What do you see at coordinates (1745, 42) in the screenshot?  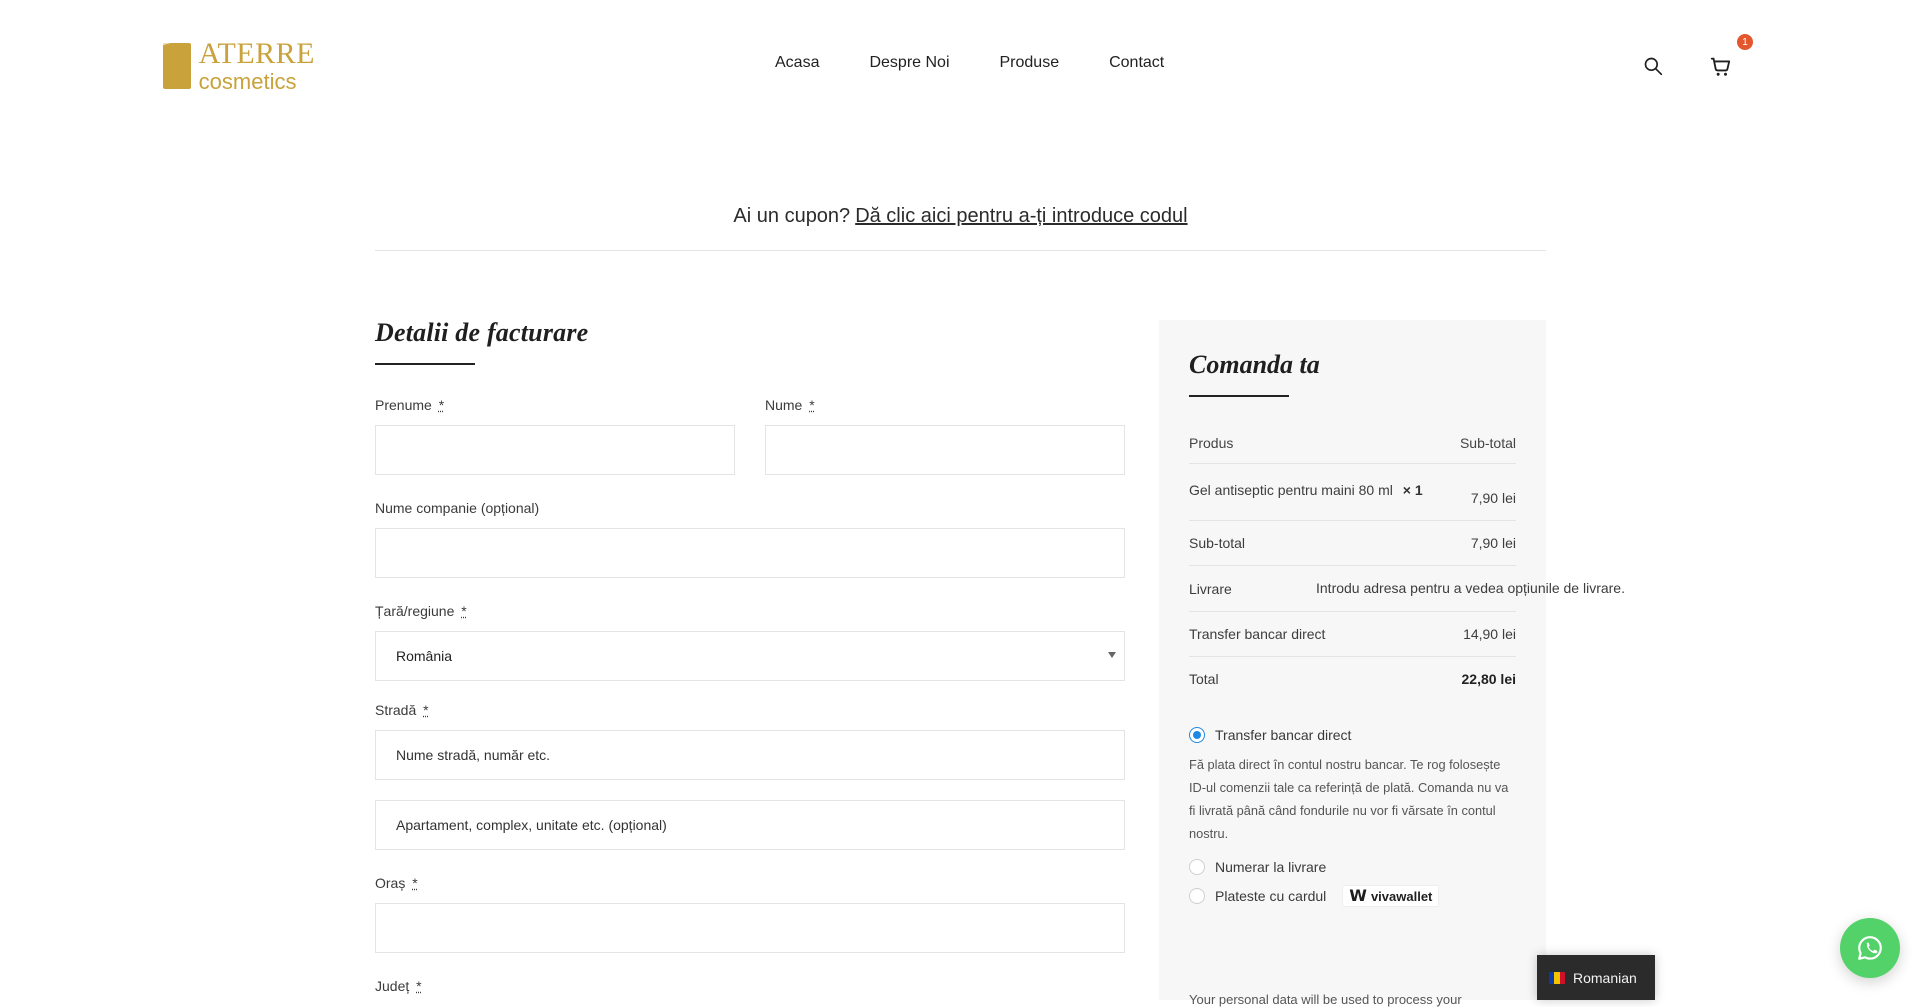 I see `cart-count-badge: 1` at bounding box center [1745, 42].